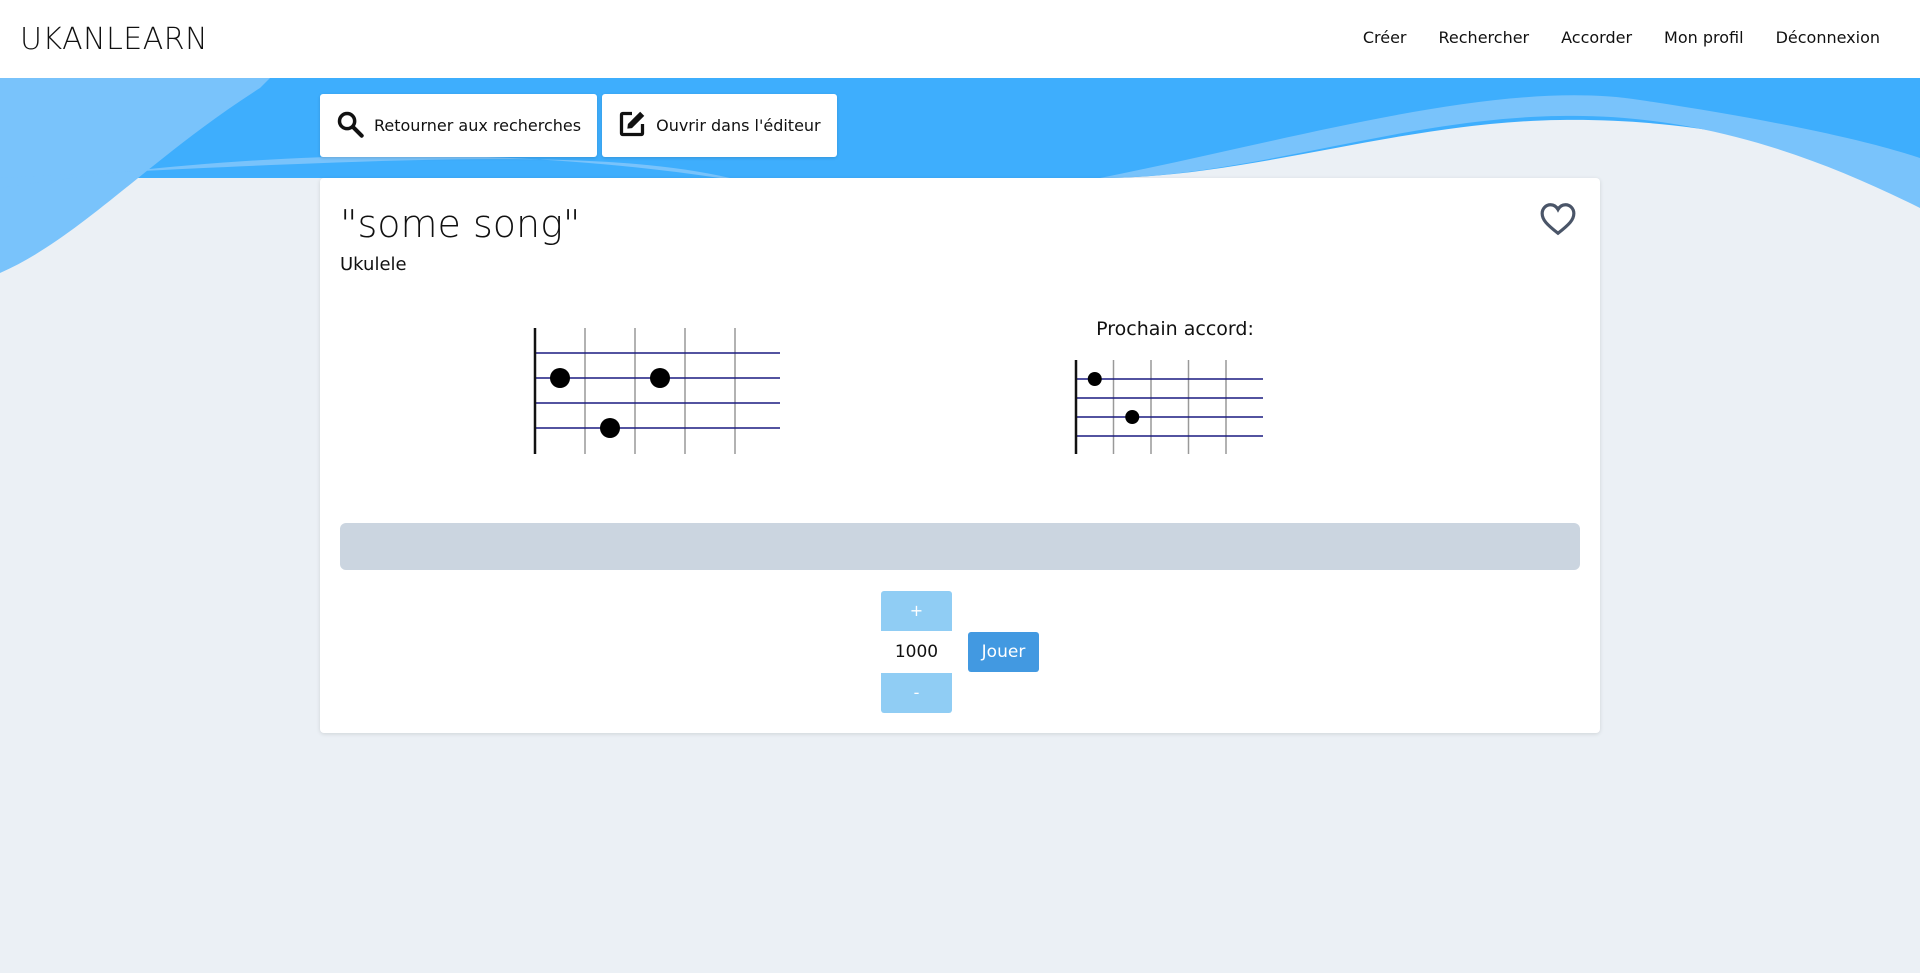  I want to click on open-in-editor-button: Ouvrir dans l'éditeur, so click(719, 125).